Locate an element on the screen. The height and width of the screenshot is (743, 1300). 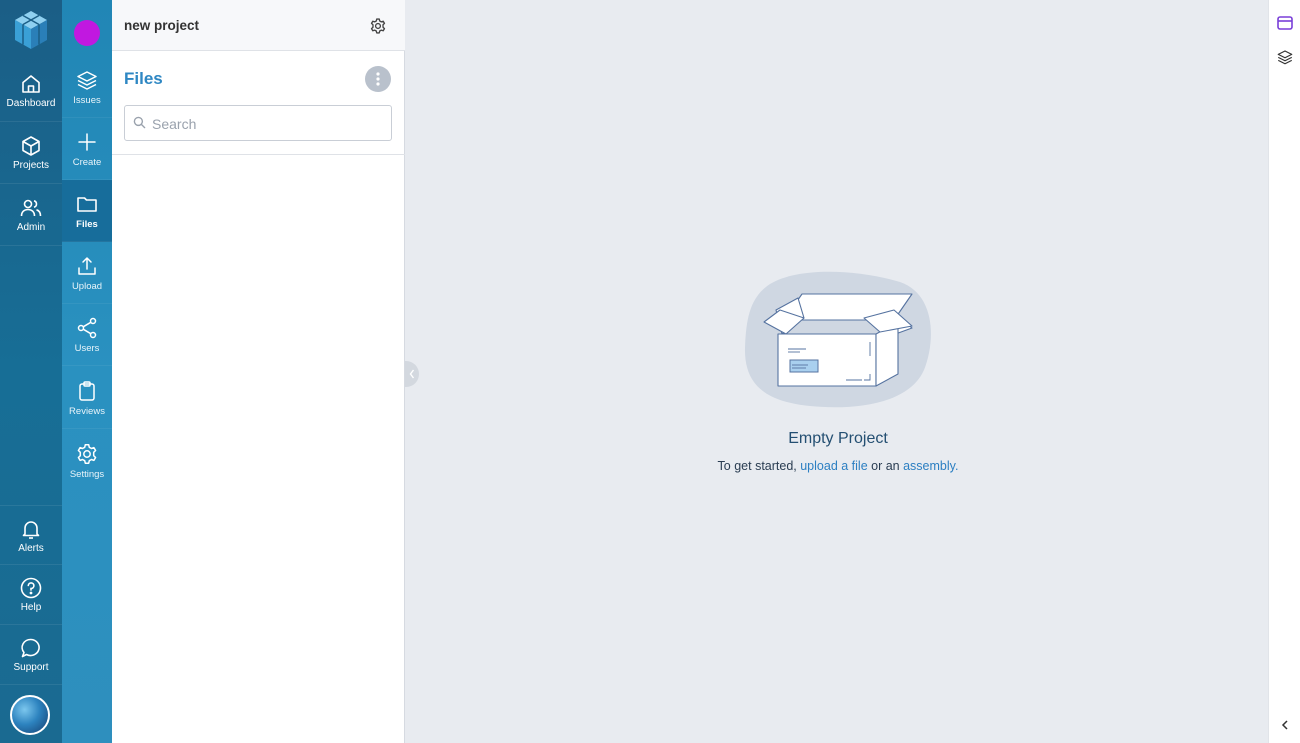
nav-support: Support is located at coordinates (31, 655).